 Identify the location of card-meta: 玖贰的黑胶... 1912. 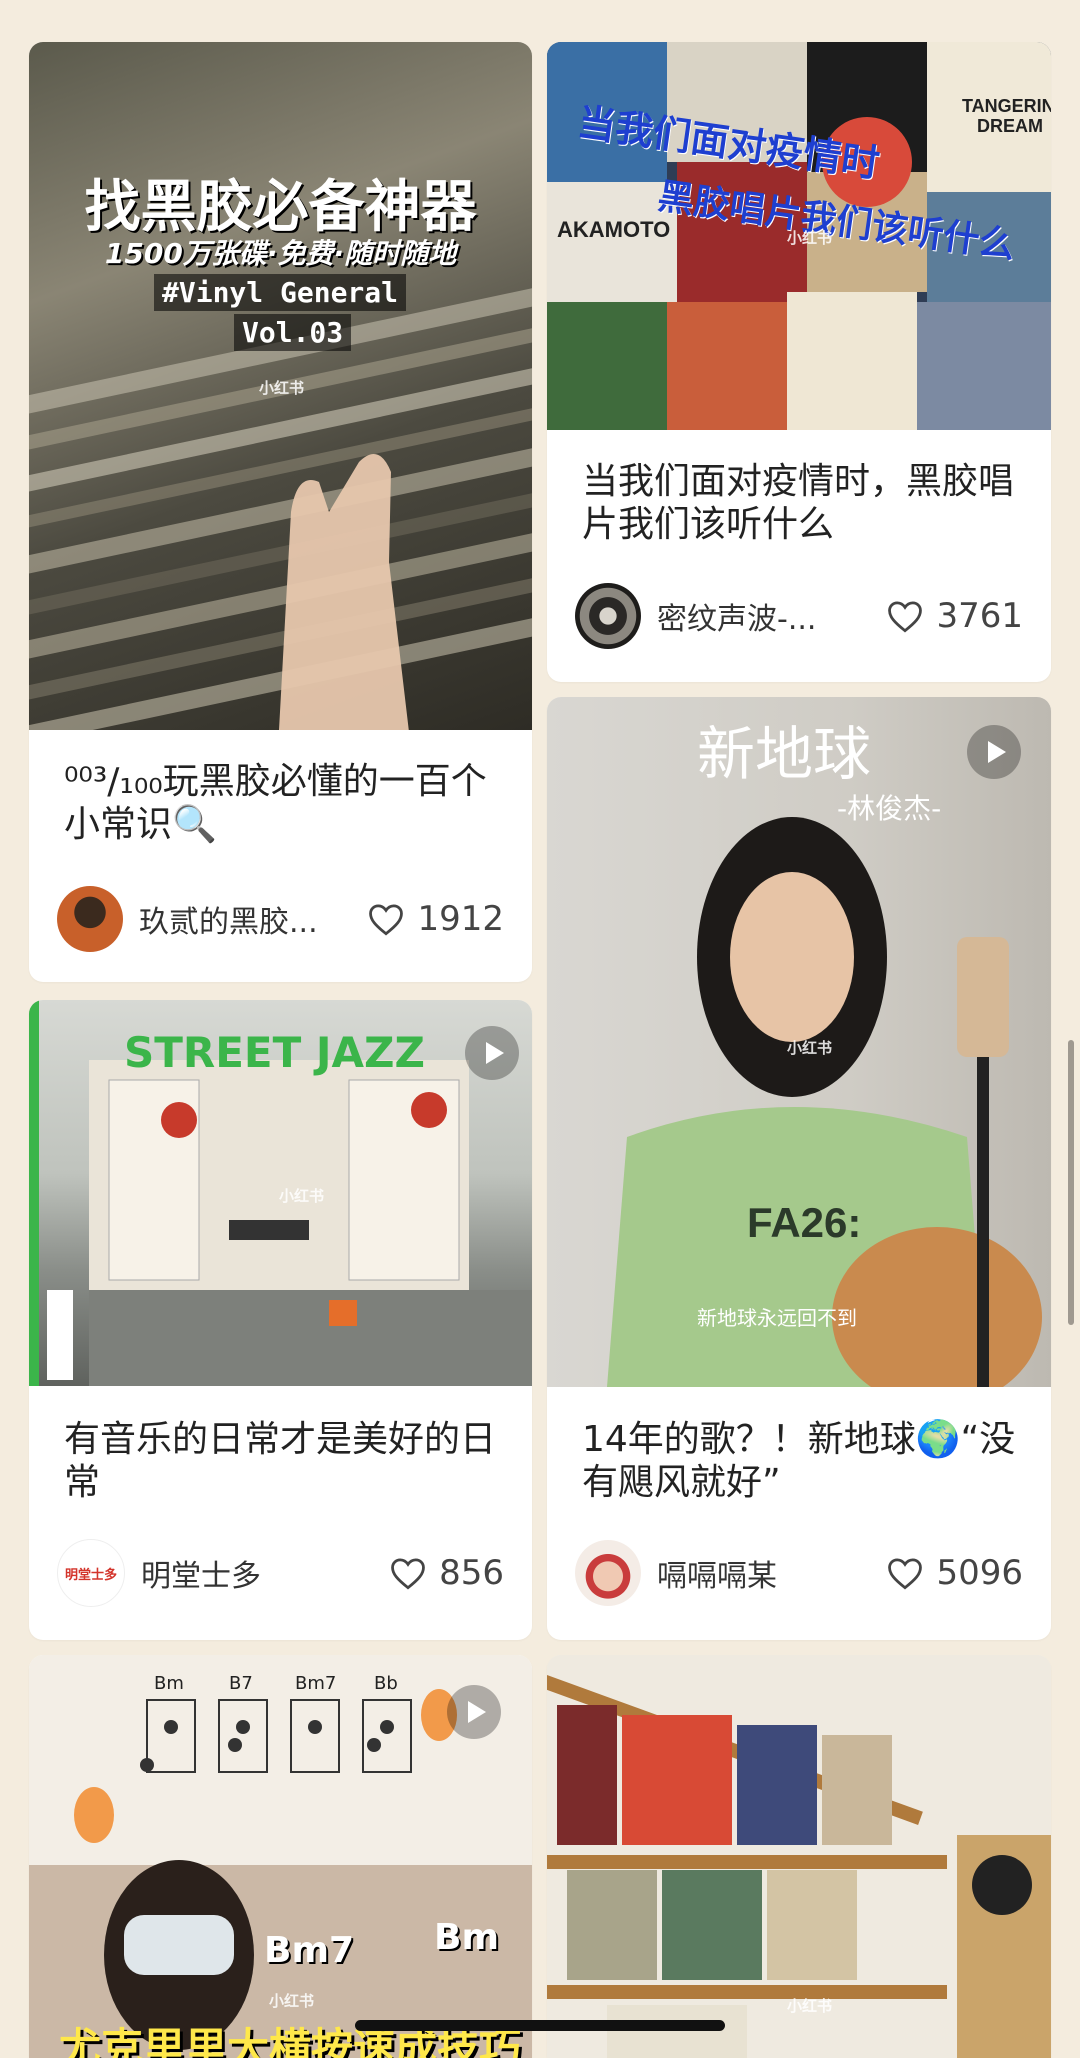
(280, 919).